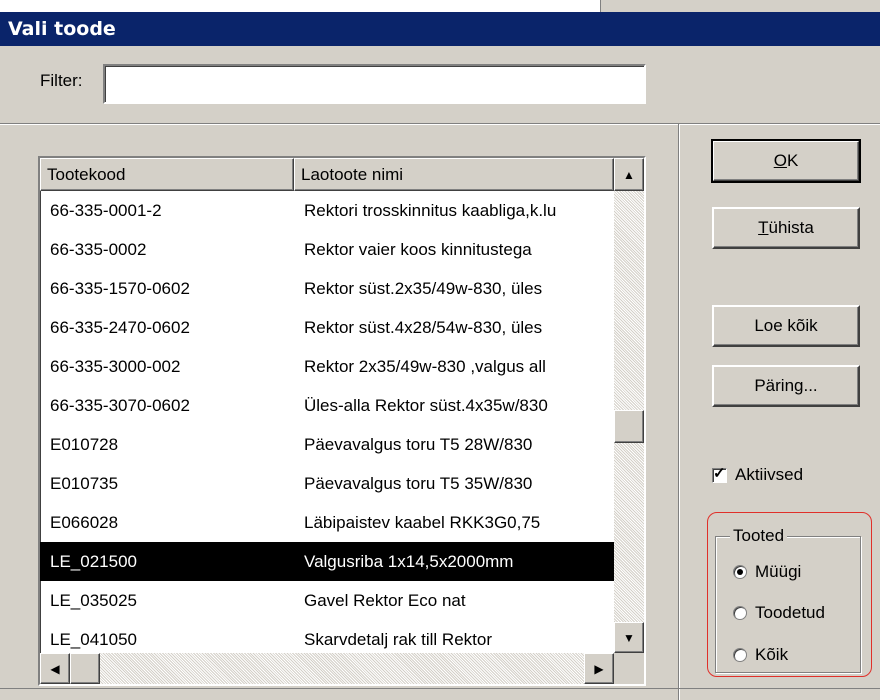 This screenshot has height=700, width=880. What do you see at coordinates (629, 426) in the screenshot?
I see `vertical-scroll-thumb` at bounding box center [629, 426].